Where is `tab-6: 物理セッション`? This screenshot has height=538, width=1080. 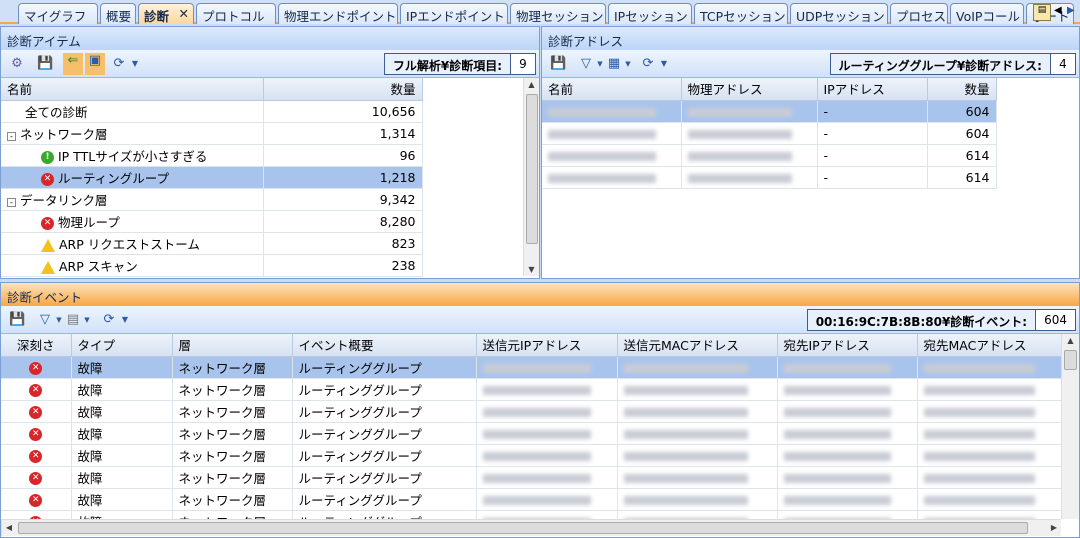 tab-6: 物理セッション is located at coordinates (558, 13).